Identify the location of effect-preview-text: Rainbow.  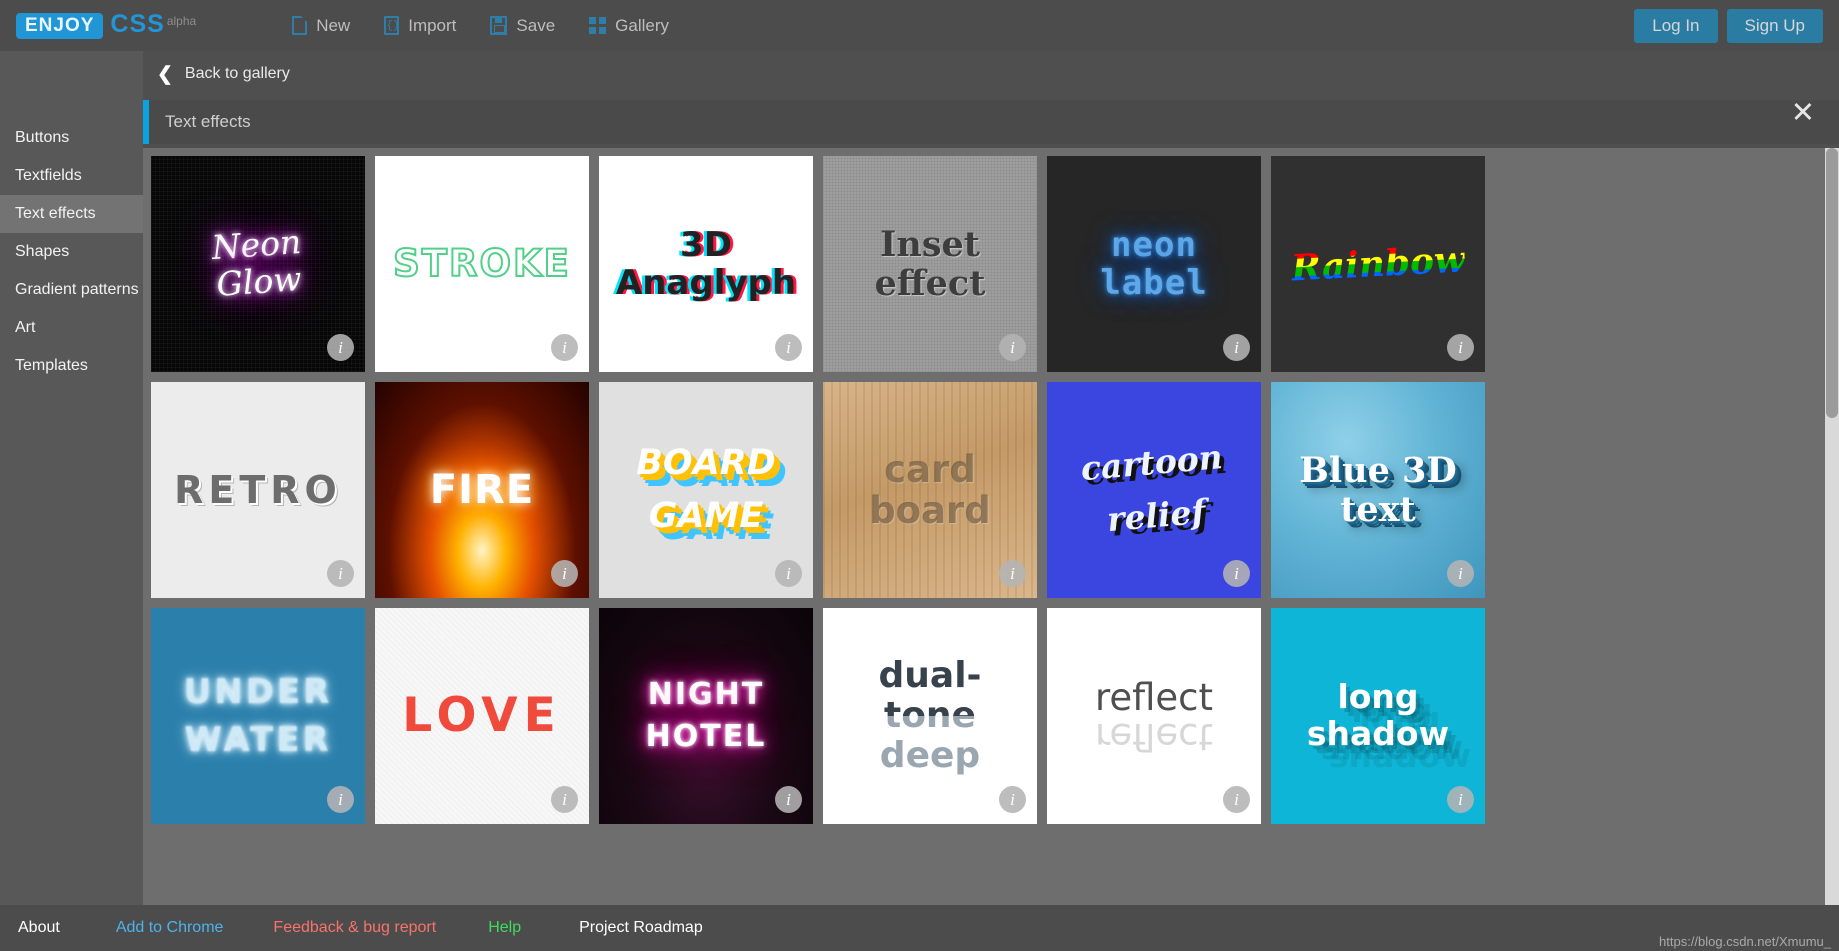
(1378, 263).